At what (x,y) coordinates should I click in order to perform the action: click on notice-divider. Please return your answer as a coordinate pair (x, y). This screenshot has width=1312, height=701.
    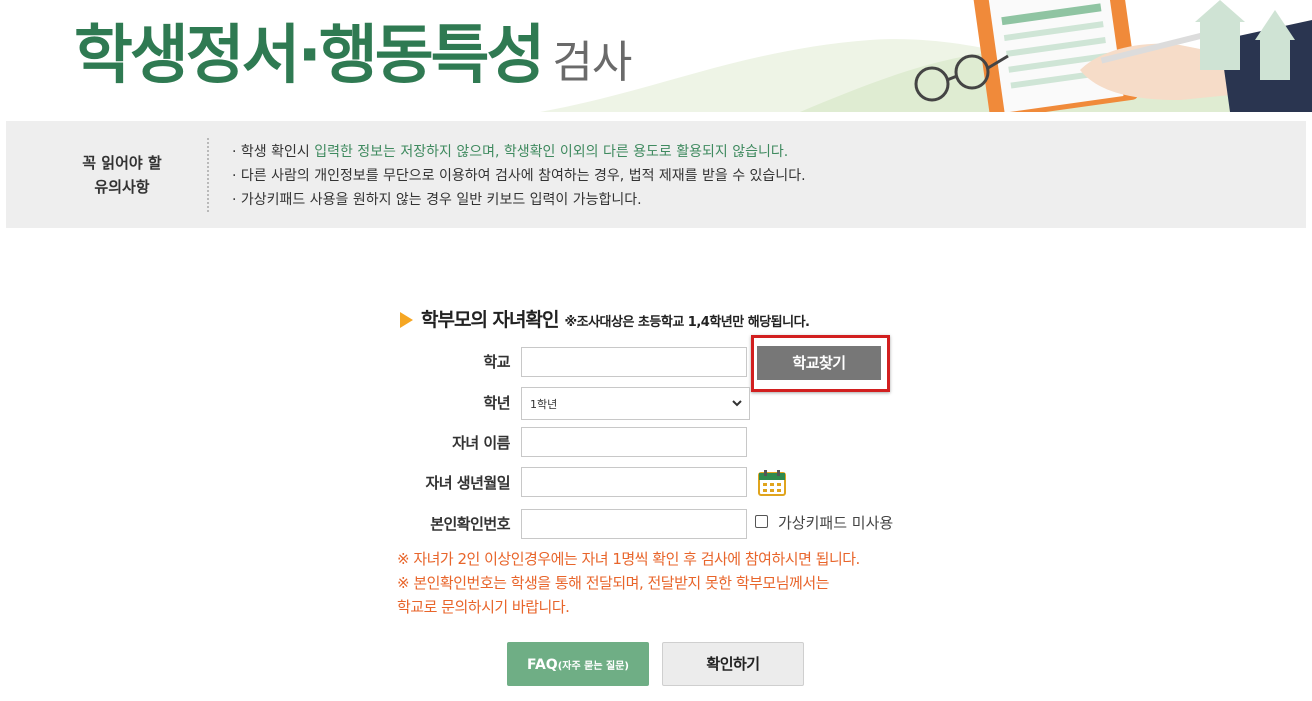
    Looking at the image, I should click on (208, 175).